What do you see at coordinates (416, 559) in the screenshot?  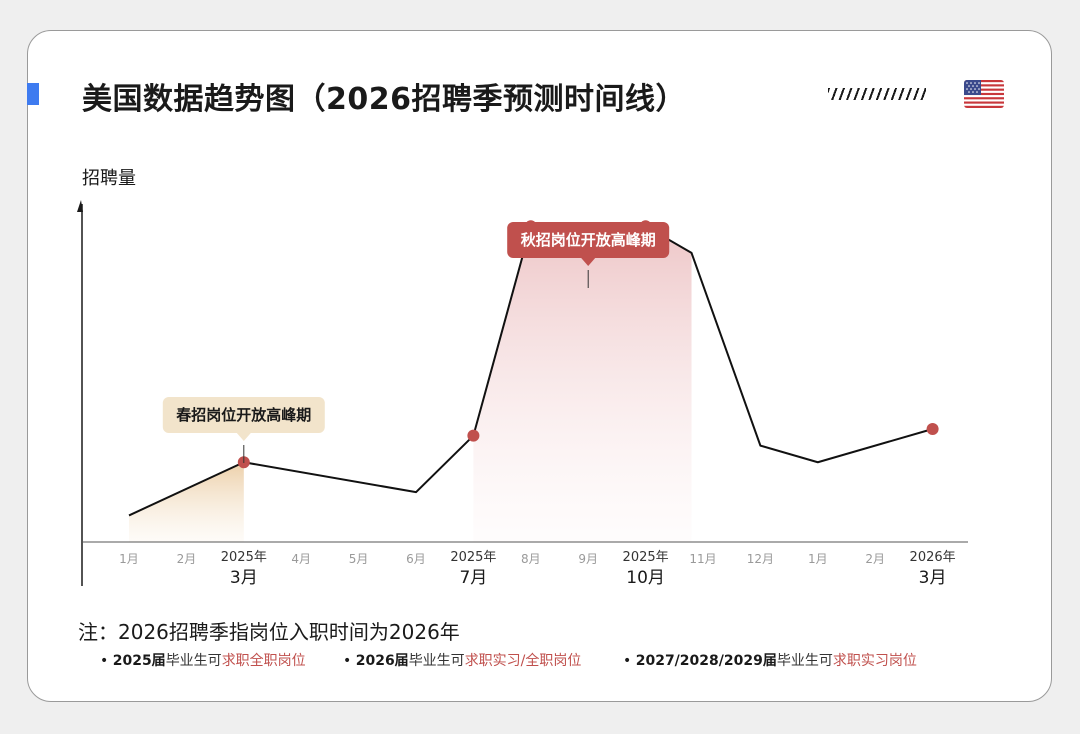 I see `x-tick-month: 6月` at bounding box center [416, 559].